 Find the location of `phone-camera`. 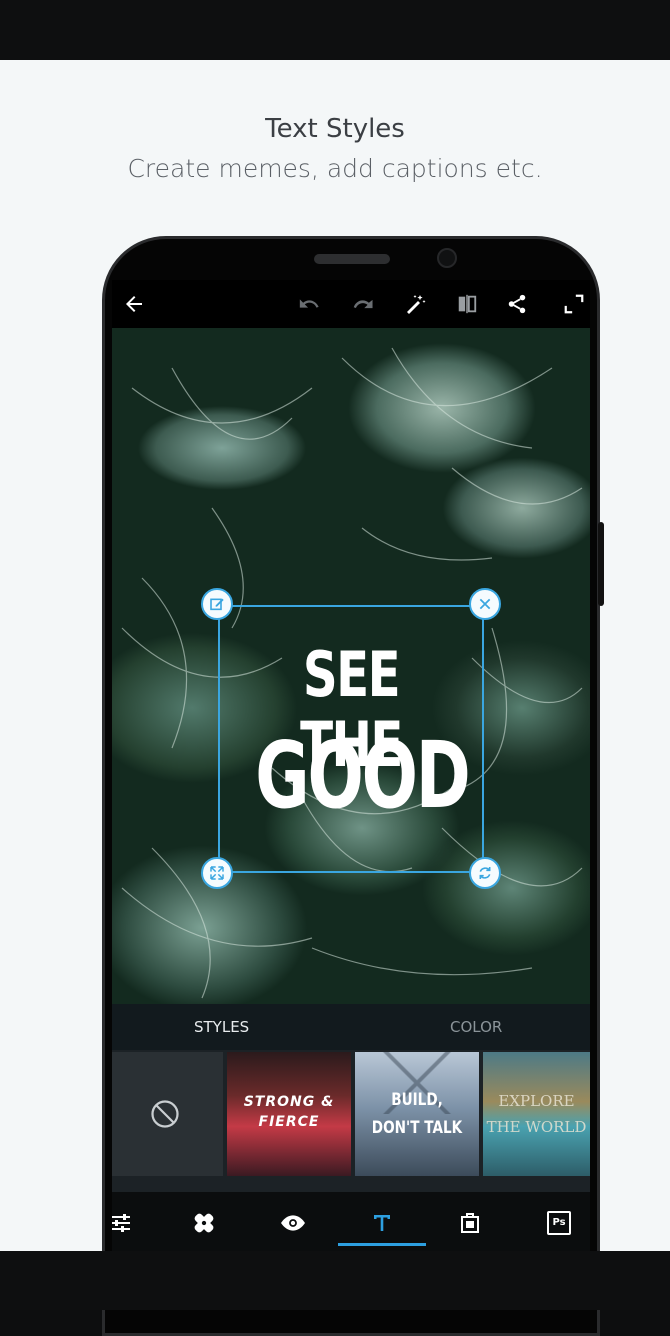

phone-camera is located at coordinates (447, 258).